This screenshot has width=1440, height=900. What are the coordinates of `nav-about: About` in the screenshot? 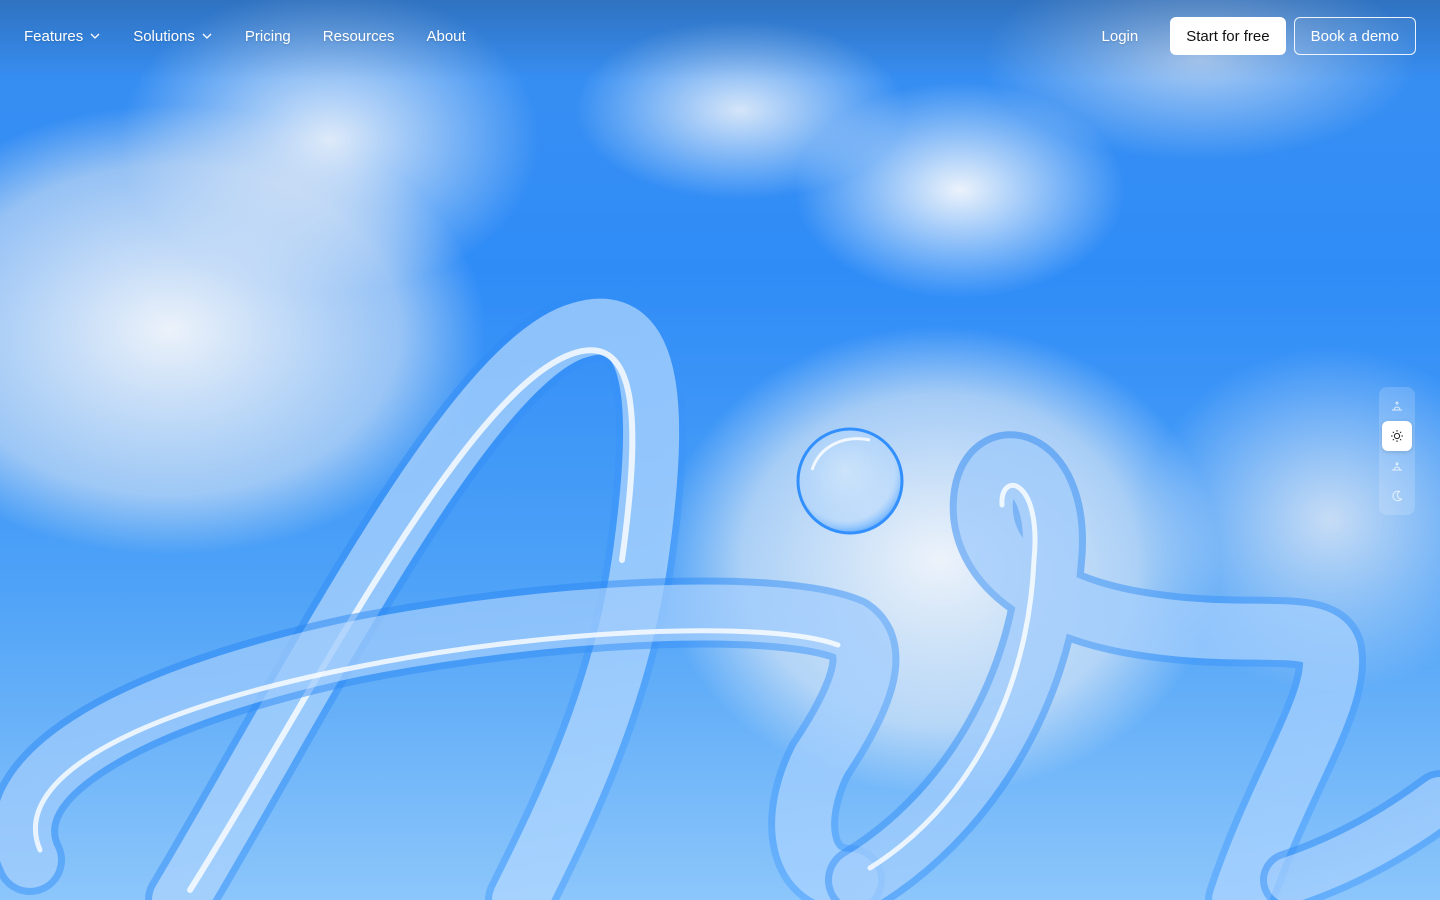 It's located at (445, 36).